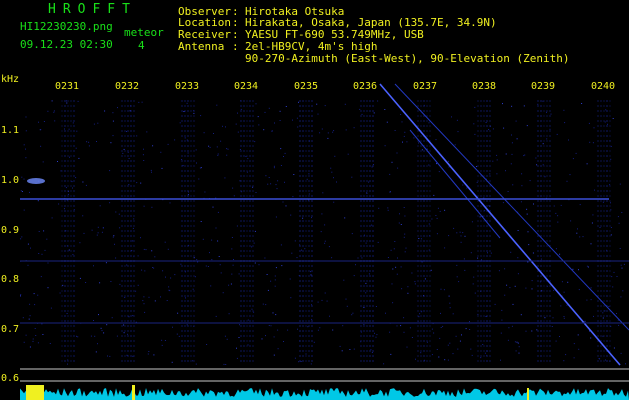 Image resolution: width=629 pixels, height=400 pixels. Describe the element at coordinates (10, 230) in the screenshot. I see `freq-tick: 0.9` at that location.